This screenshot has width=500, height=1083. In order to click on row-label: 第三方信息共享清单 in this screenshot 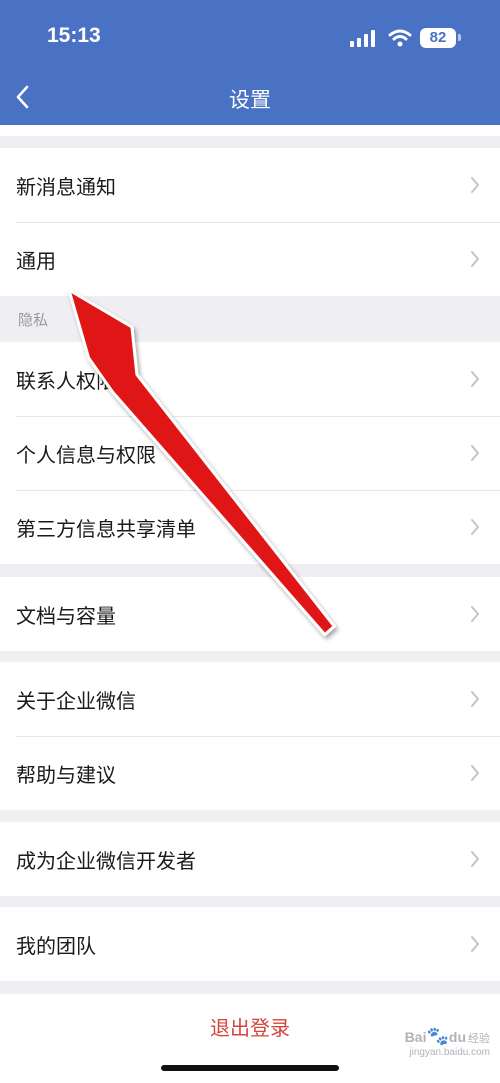, I will do `click(106, 528)`.